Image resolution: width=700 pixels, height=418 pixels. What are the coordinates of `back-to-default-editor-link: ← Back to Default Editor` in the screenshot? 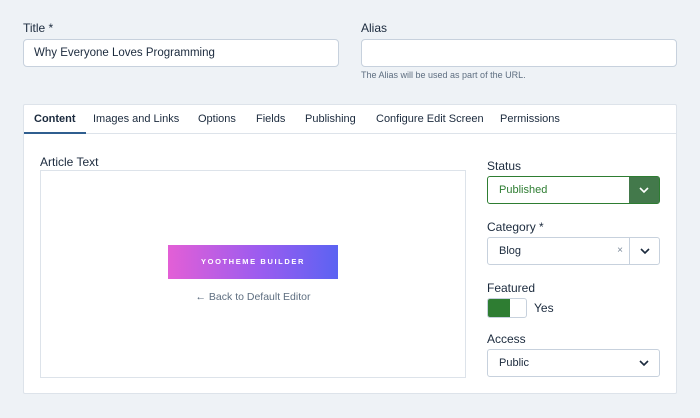 It's located at (253, 297).